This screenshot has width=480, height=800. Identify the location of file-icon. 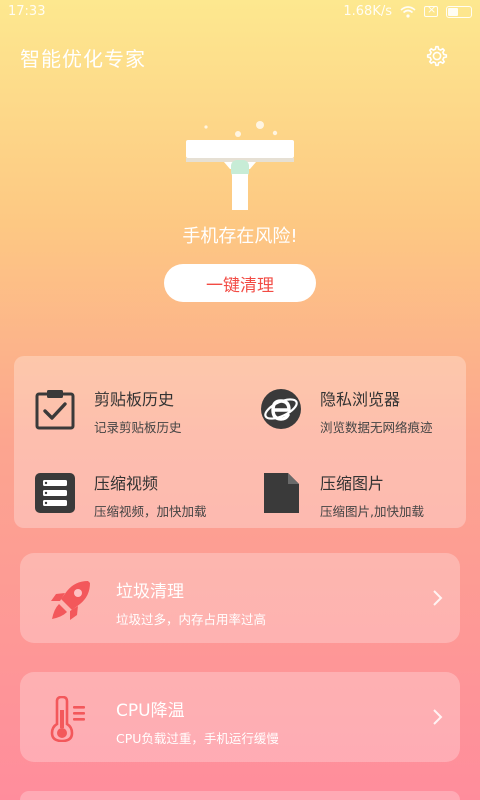
(281, 493).